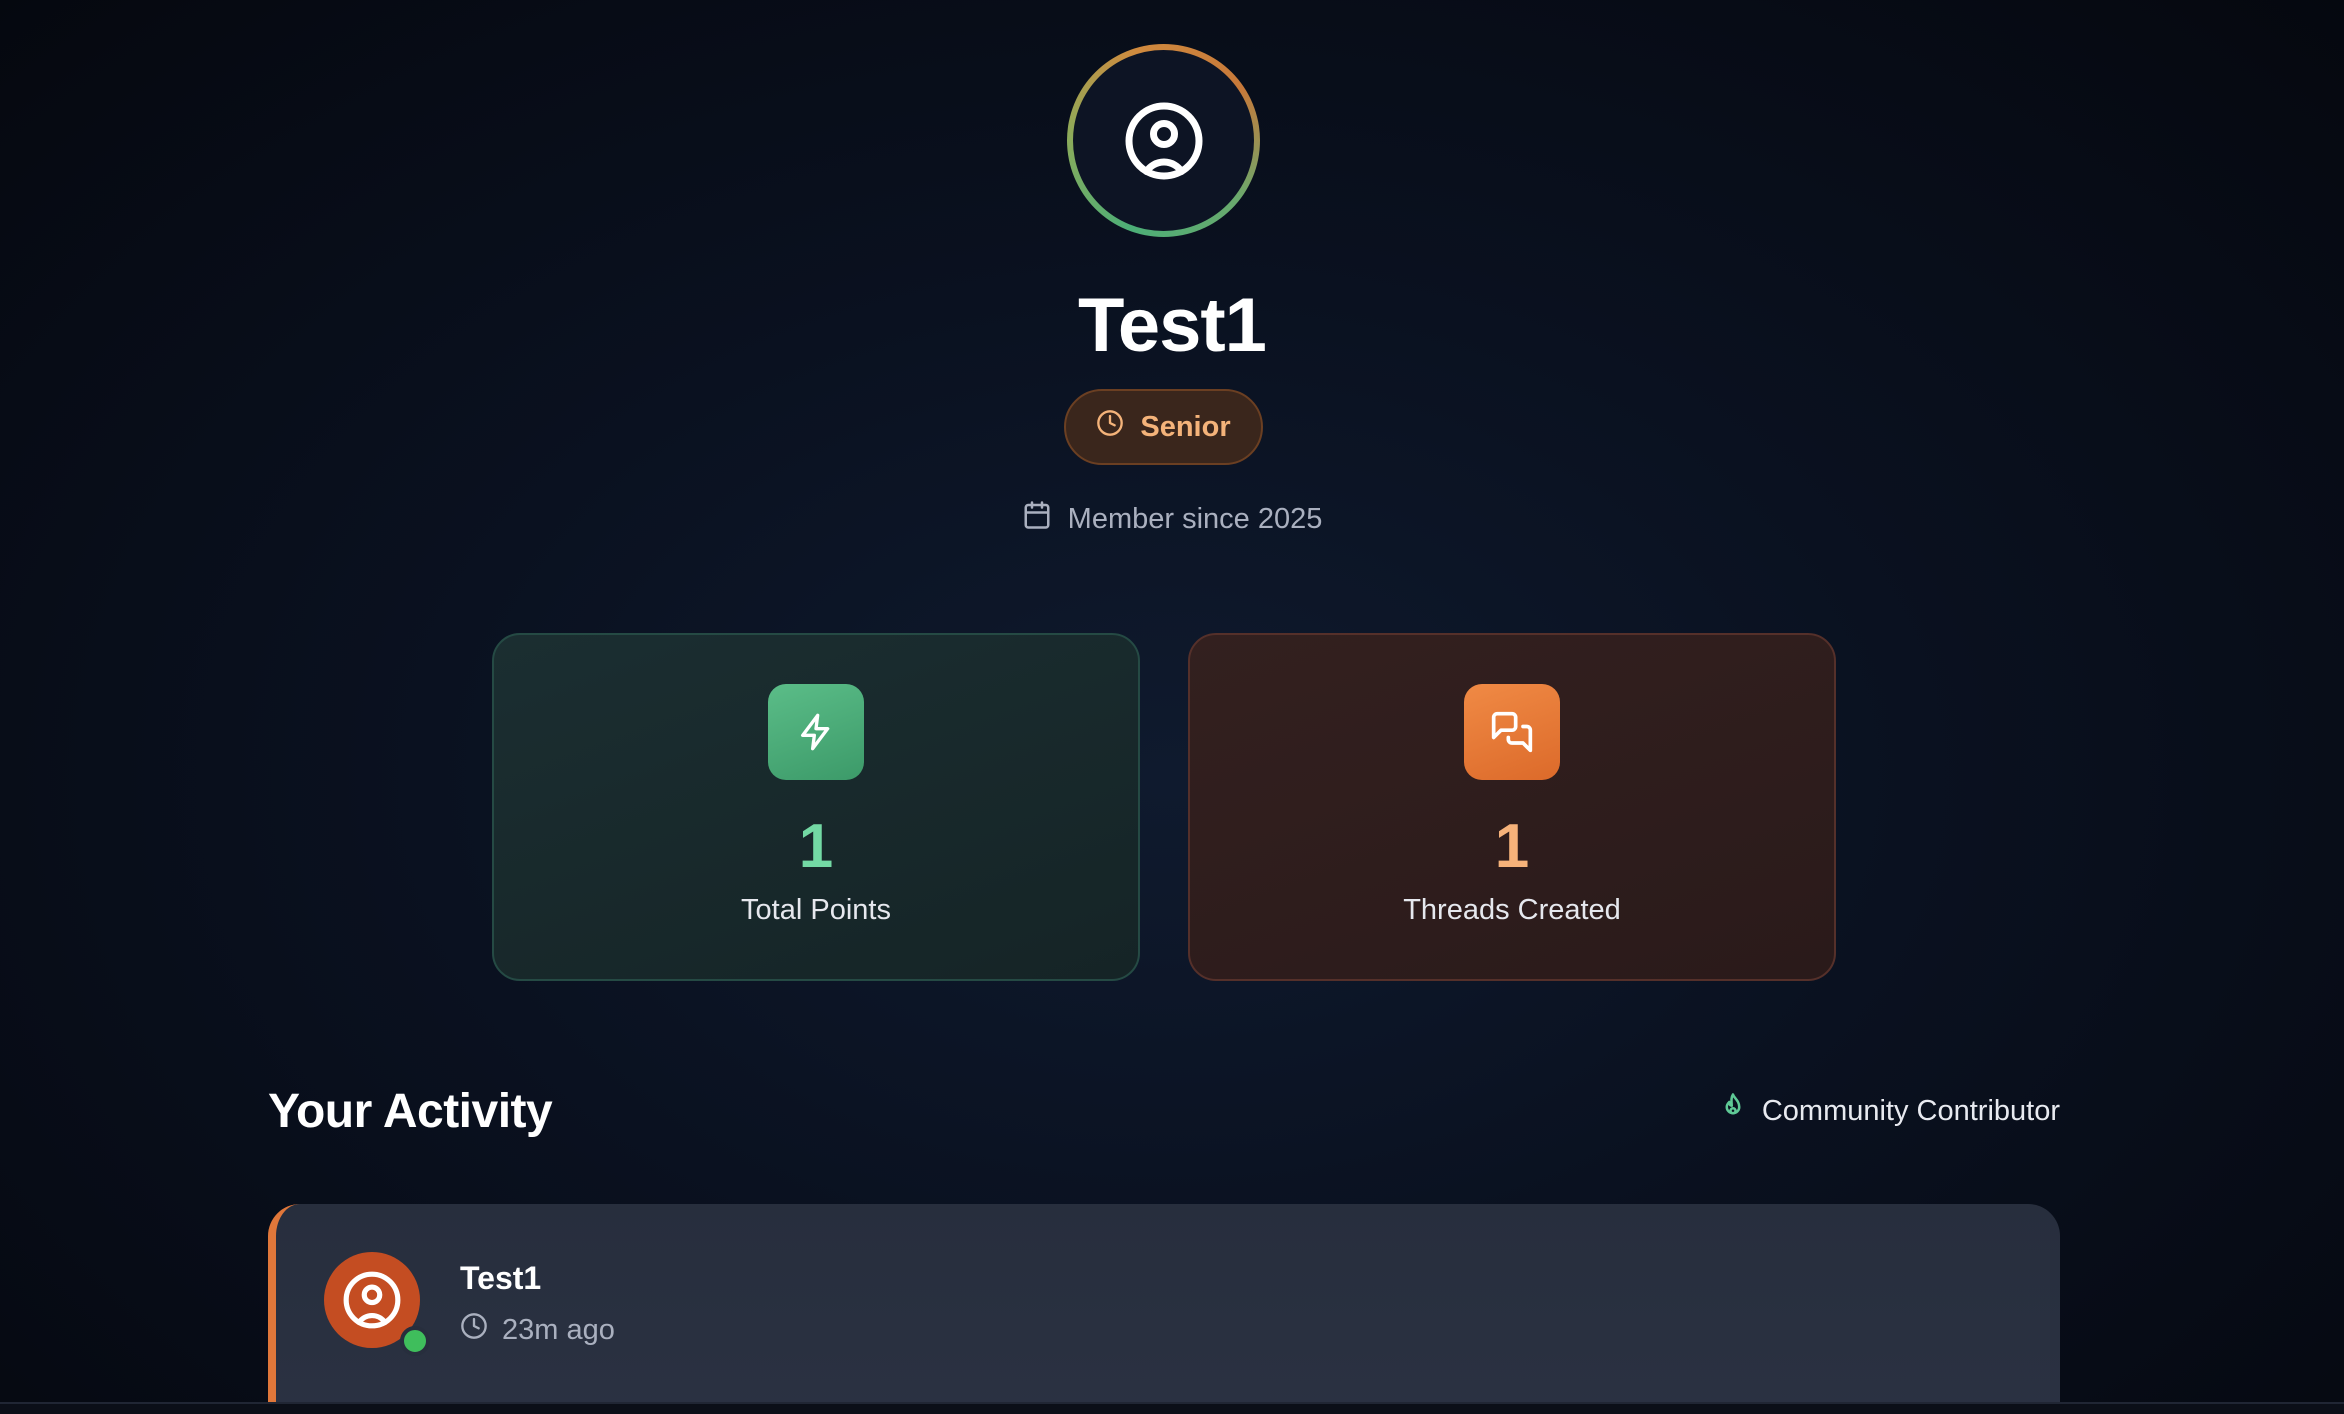 This screenshot has height=1414, width=2344. What do you see at coordinates (415, 1341) in the screenshot?
I see `online-status-dot` at bounding box center [415, 1341].